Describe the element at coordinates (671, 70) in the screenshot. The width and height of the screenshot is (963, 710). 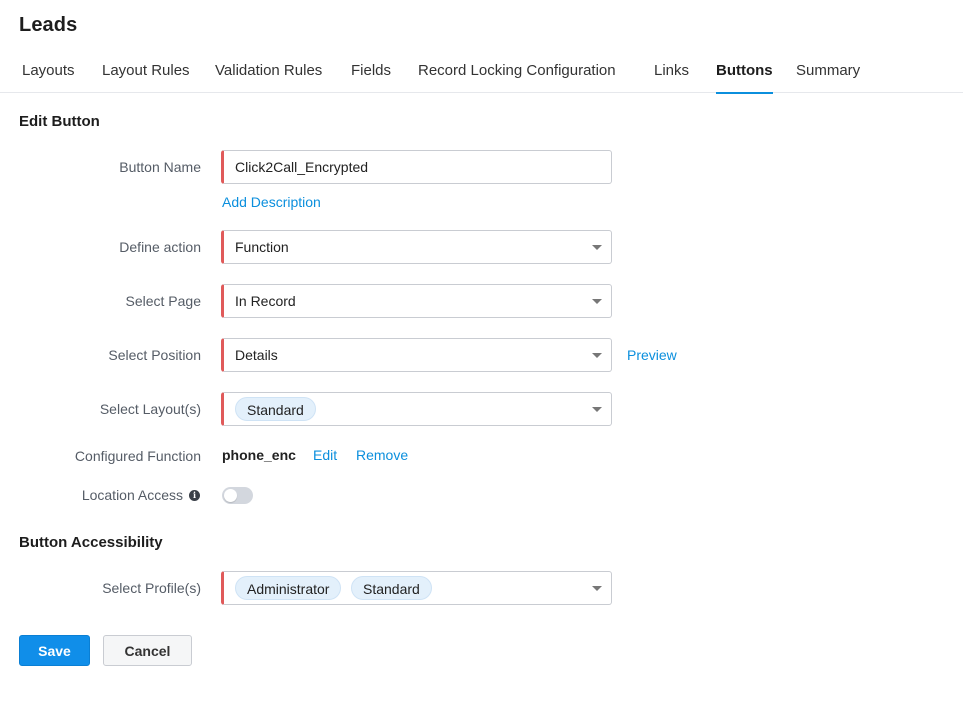
I see `tab-links: Links` at that location.